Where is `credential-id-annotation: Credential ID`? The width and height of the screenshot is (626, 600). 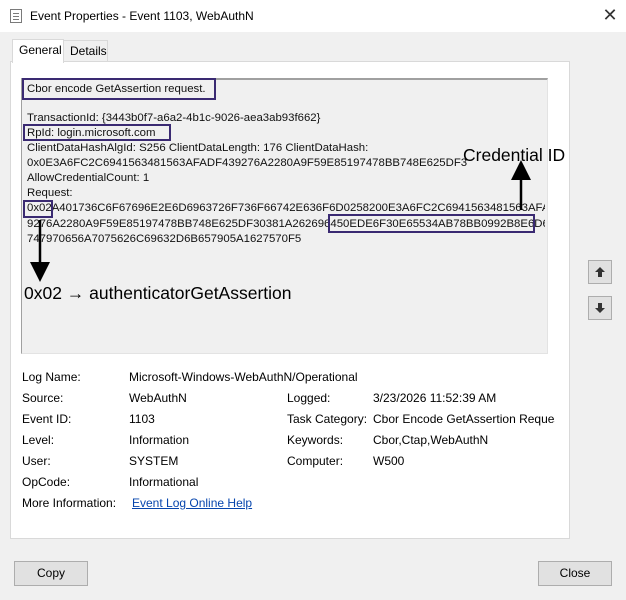
credential-id-annotation: Credential ID is located at coordinates (514, 155).